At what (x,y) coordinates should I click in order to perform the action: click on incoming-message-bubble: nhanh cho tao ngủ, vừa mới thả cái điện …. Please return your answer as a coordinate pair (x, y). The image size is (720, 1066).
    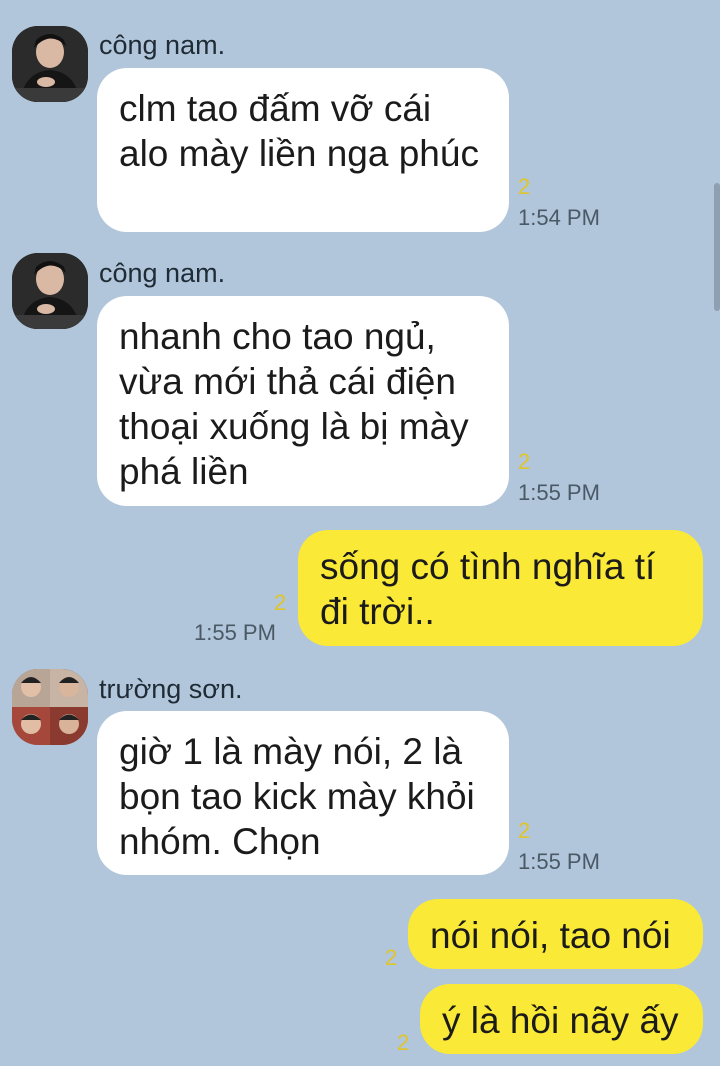
    Looking at the image, I should click on (303, 401).